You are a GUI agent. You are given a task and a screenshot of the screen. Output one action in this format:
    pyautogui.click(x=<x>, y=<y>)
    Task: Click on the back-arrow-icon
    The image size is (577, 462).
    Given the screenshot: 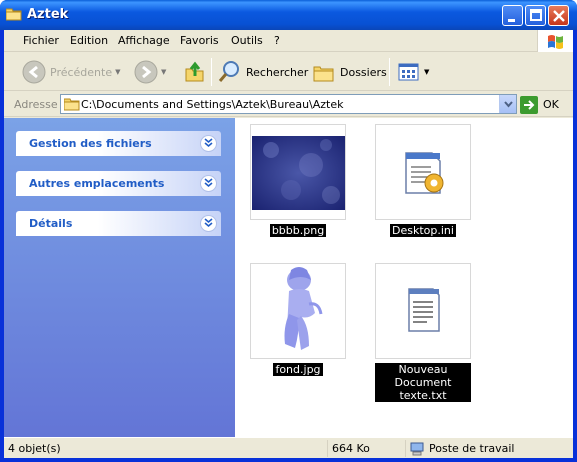 What is the action you would take?
    pyautogui.click(x=34, y=72)
    